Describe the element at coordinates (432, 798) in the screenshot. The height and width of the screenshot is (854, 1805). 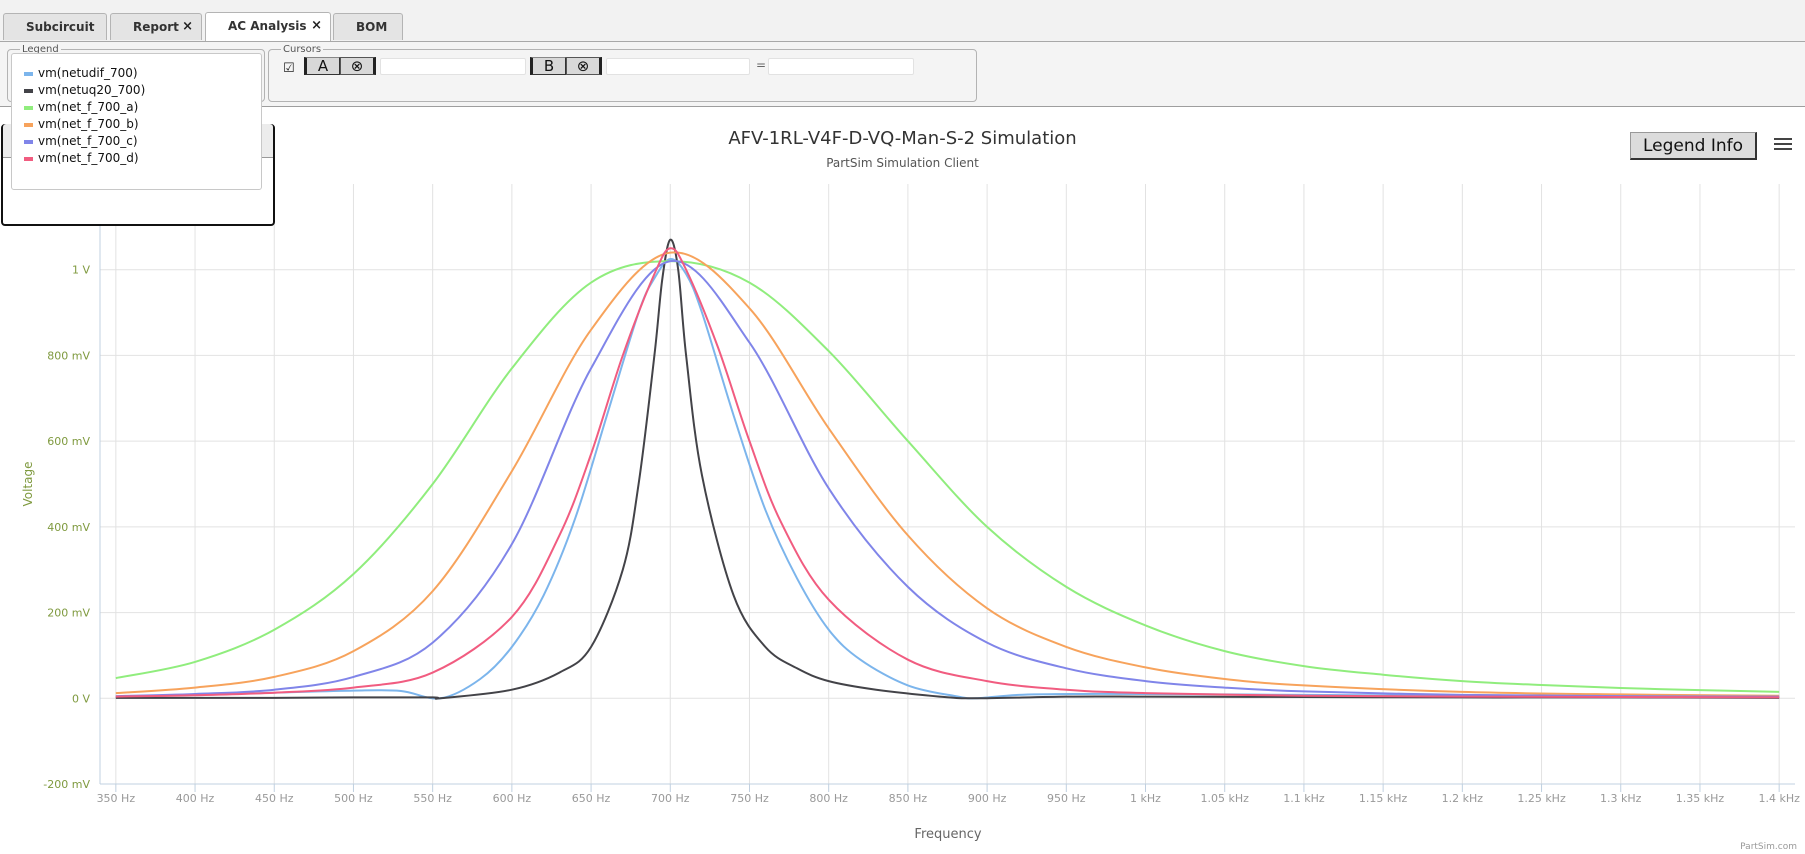
I see `x-tick-label: 550 Hz` at that location.